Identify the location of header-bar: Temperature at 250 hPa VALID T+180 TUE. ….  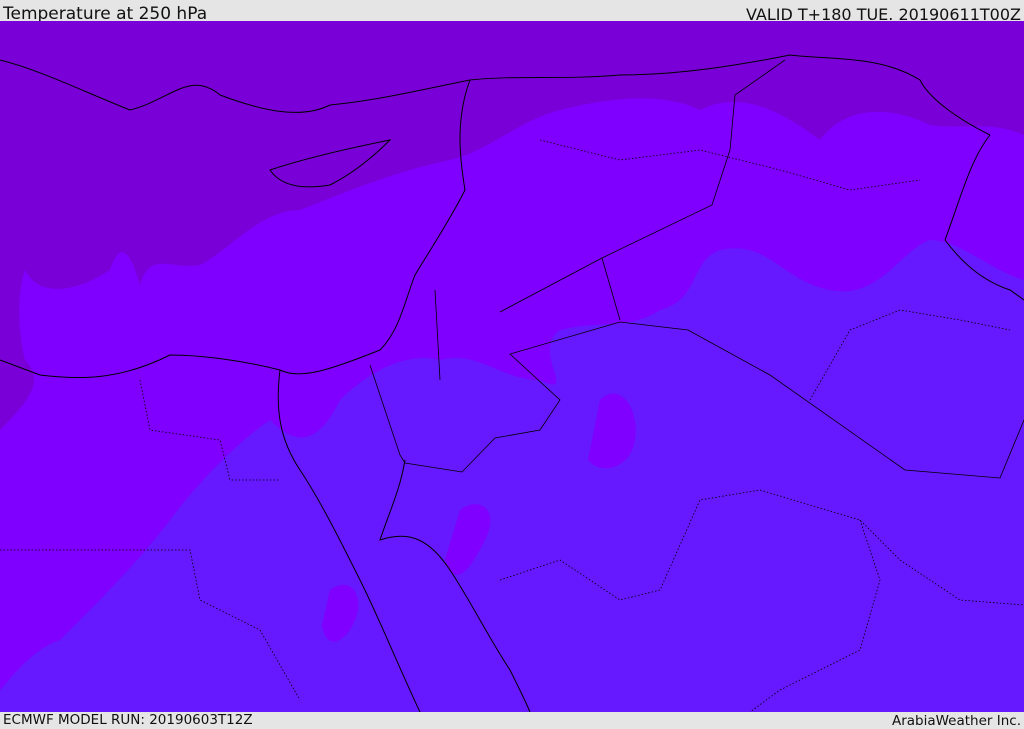
(512, 12).